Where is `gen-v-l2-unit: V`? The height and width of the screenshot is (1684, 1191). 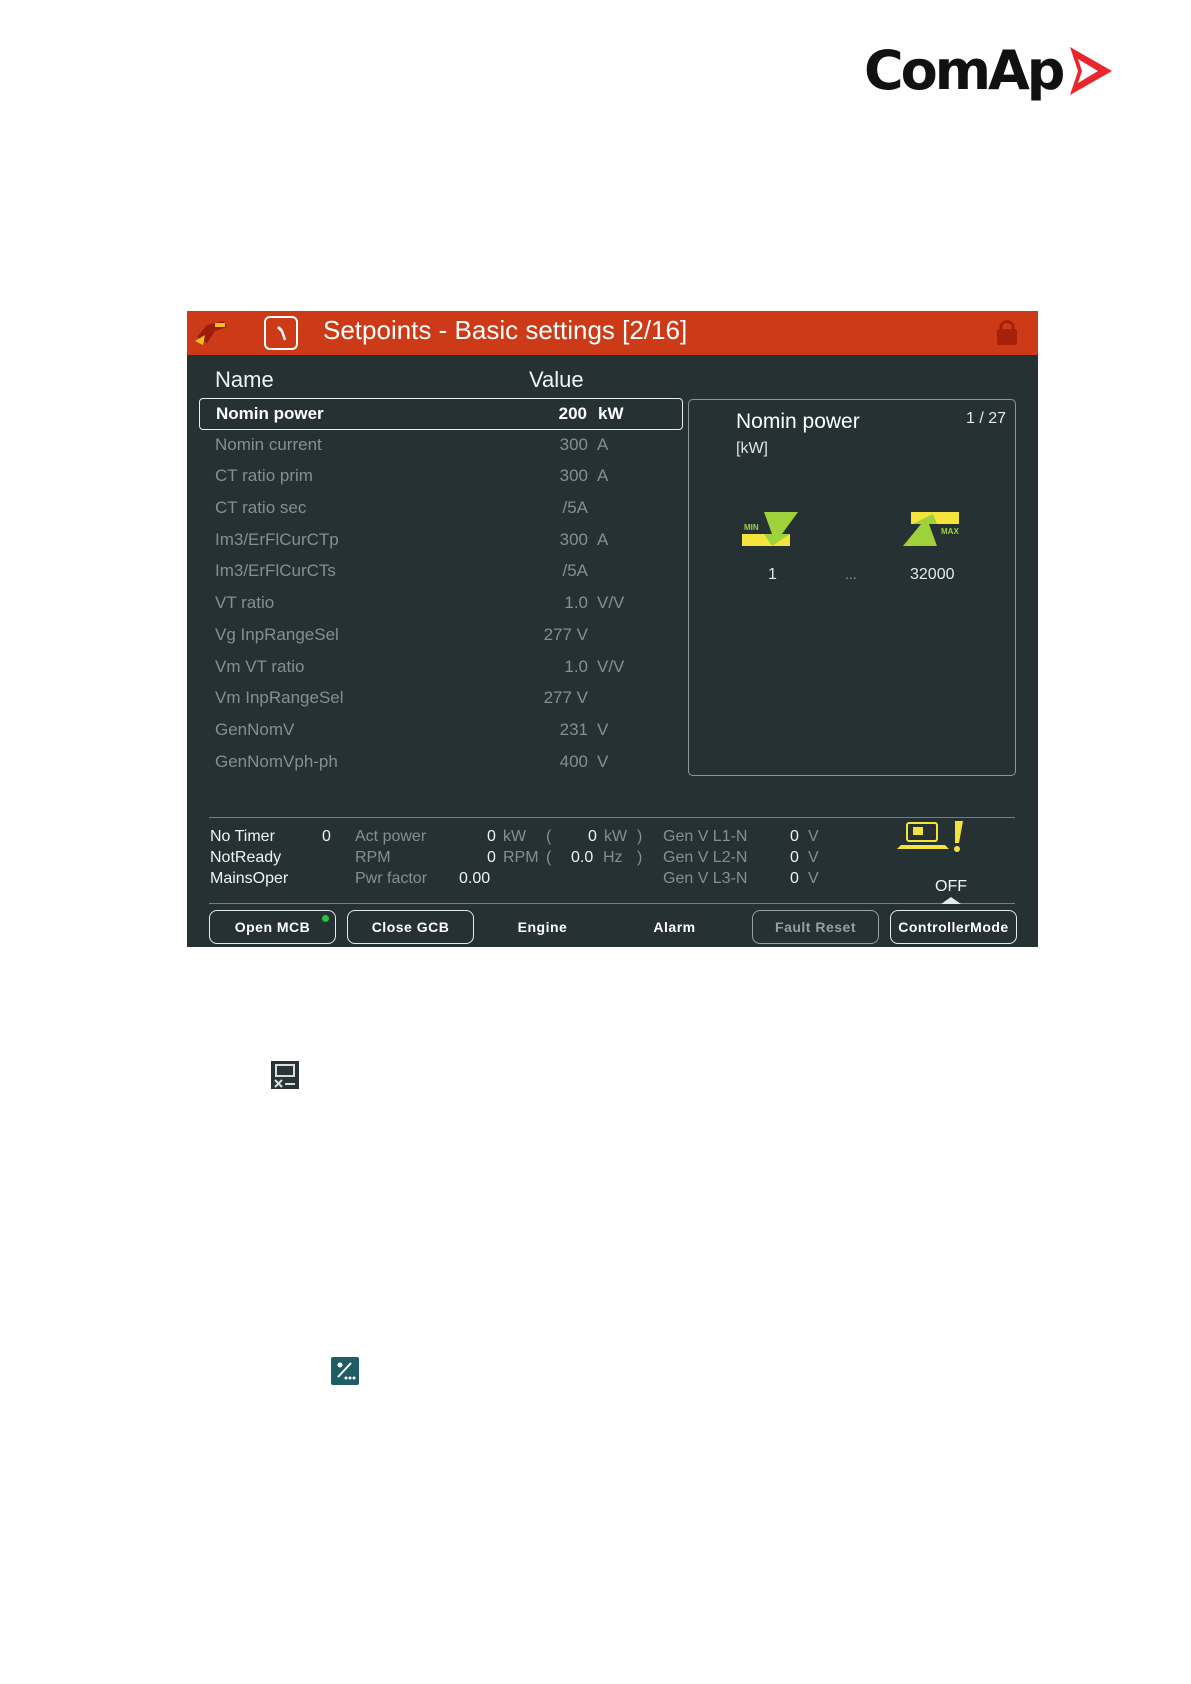
gen-v-l2-unit: V is located at coordinates (813, 857).